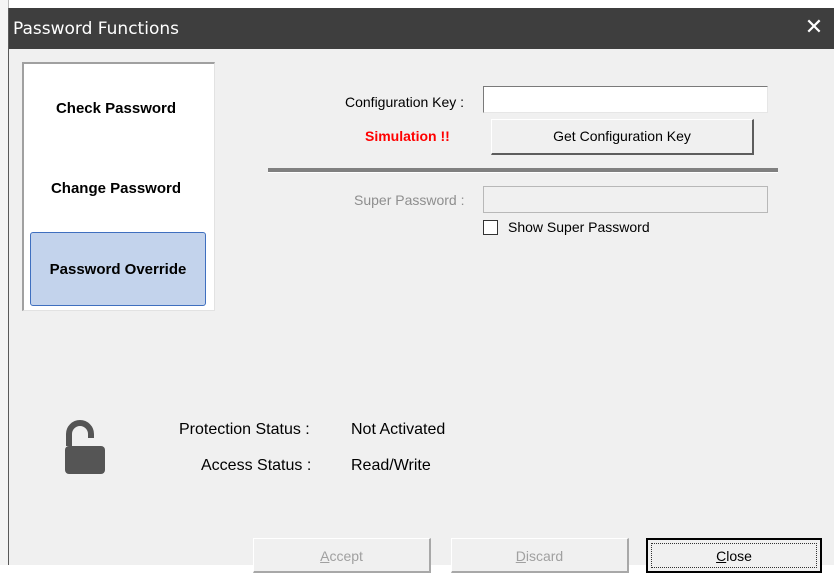  I want to click on section-separator, so click(523, 170).